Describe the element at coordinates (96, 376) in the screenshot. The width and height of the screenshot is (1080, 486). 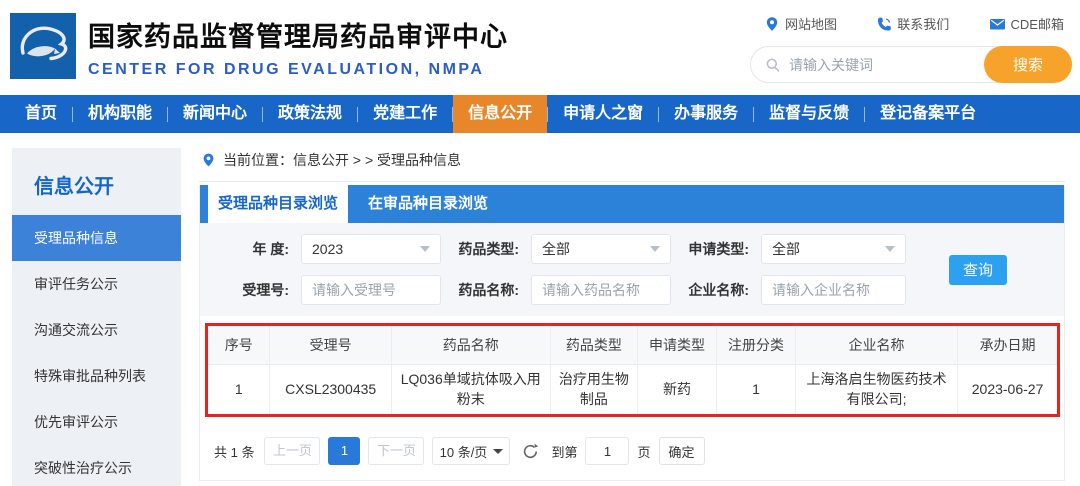
I see `sidebar-item-special-approval: 特殊审批品种列表` at that location.